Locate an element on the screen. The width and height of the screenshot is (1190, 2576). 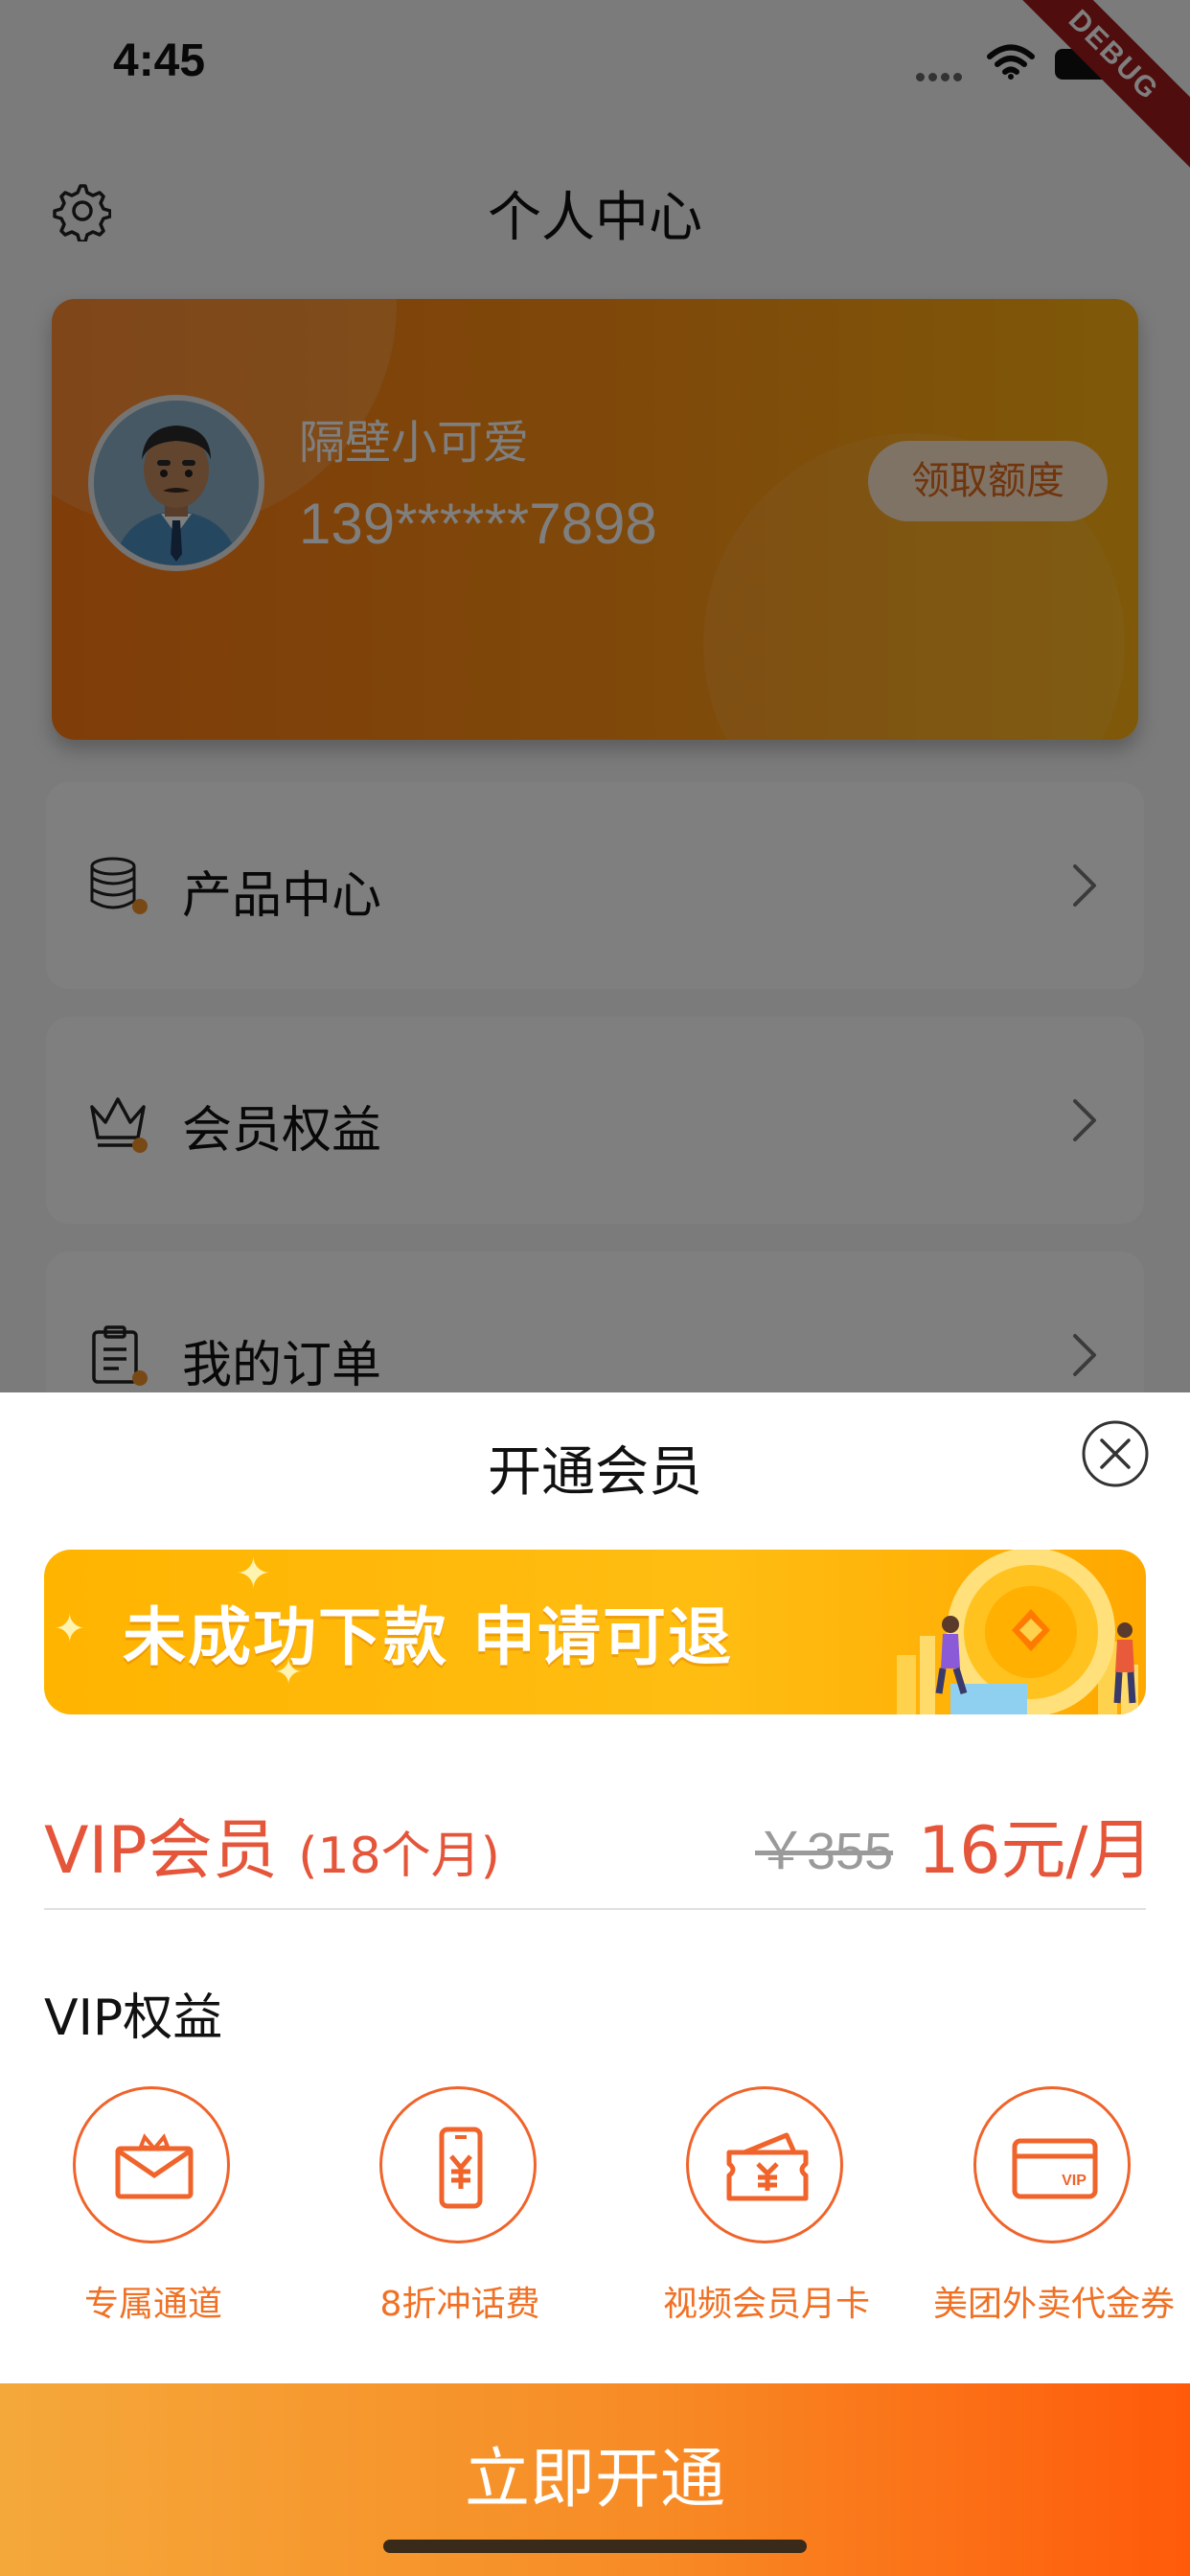
vip-plan-period: (18个月) is located at coordinates (399, 1856).